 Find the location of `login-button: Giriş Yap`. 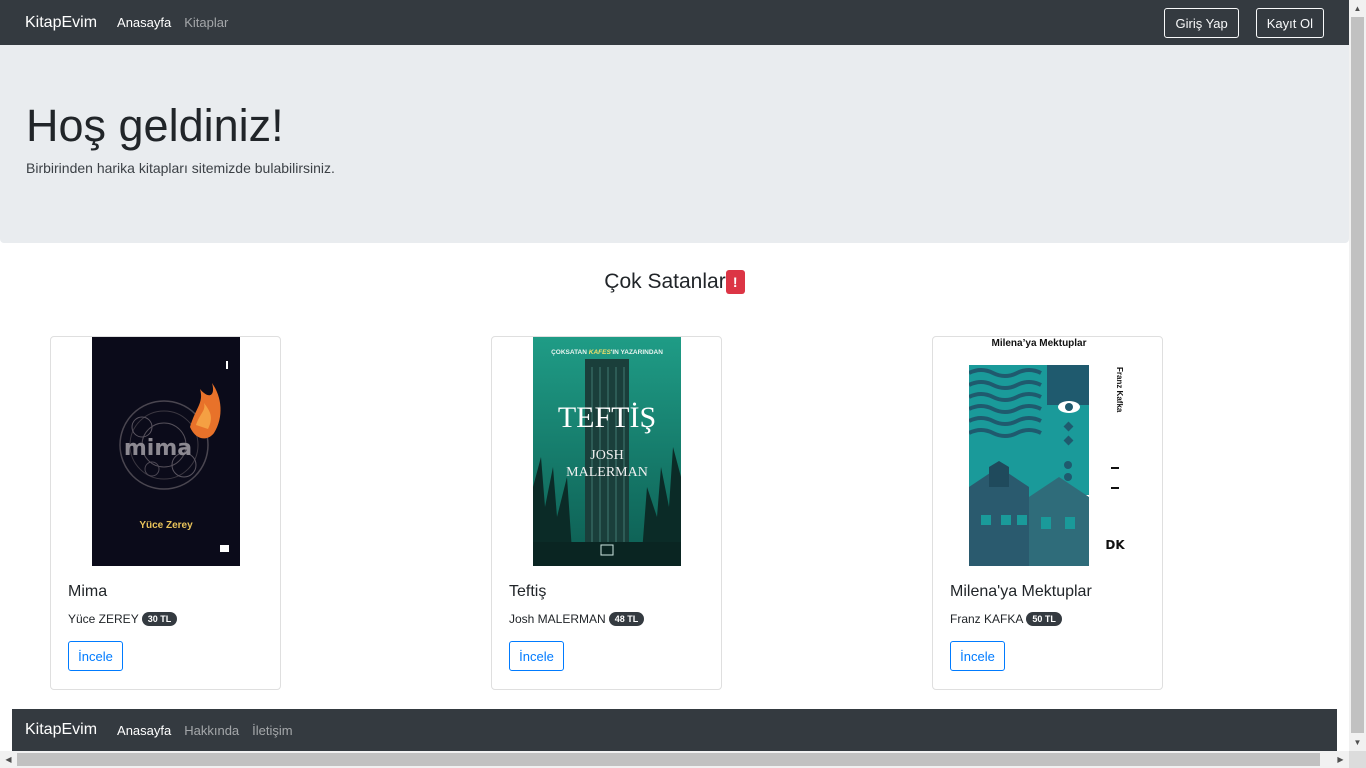

login-button: Giriş Yap is located at coordinates (1201, 23).